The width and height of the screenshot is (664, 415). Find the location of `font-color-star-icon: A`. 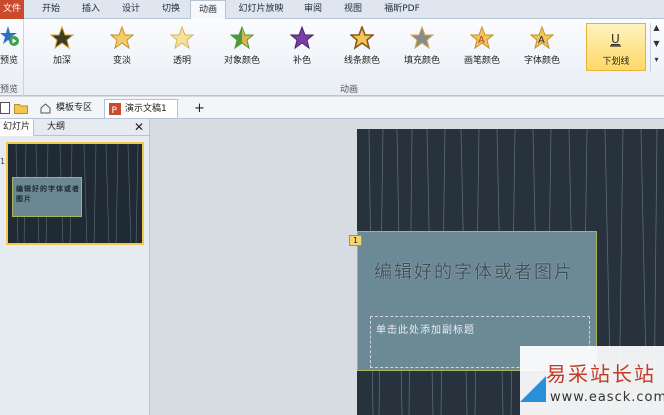

font-color-star-icon: A is located at coordinates (542, 38).